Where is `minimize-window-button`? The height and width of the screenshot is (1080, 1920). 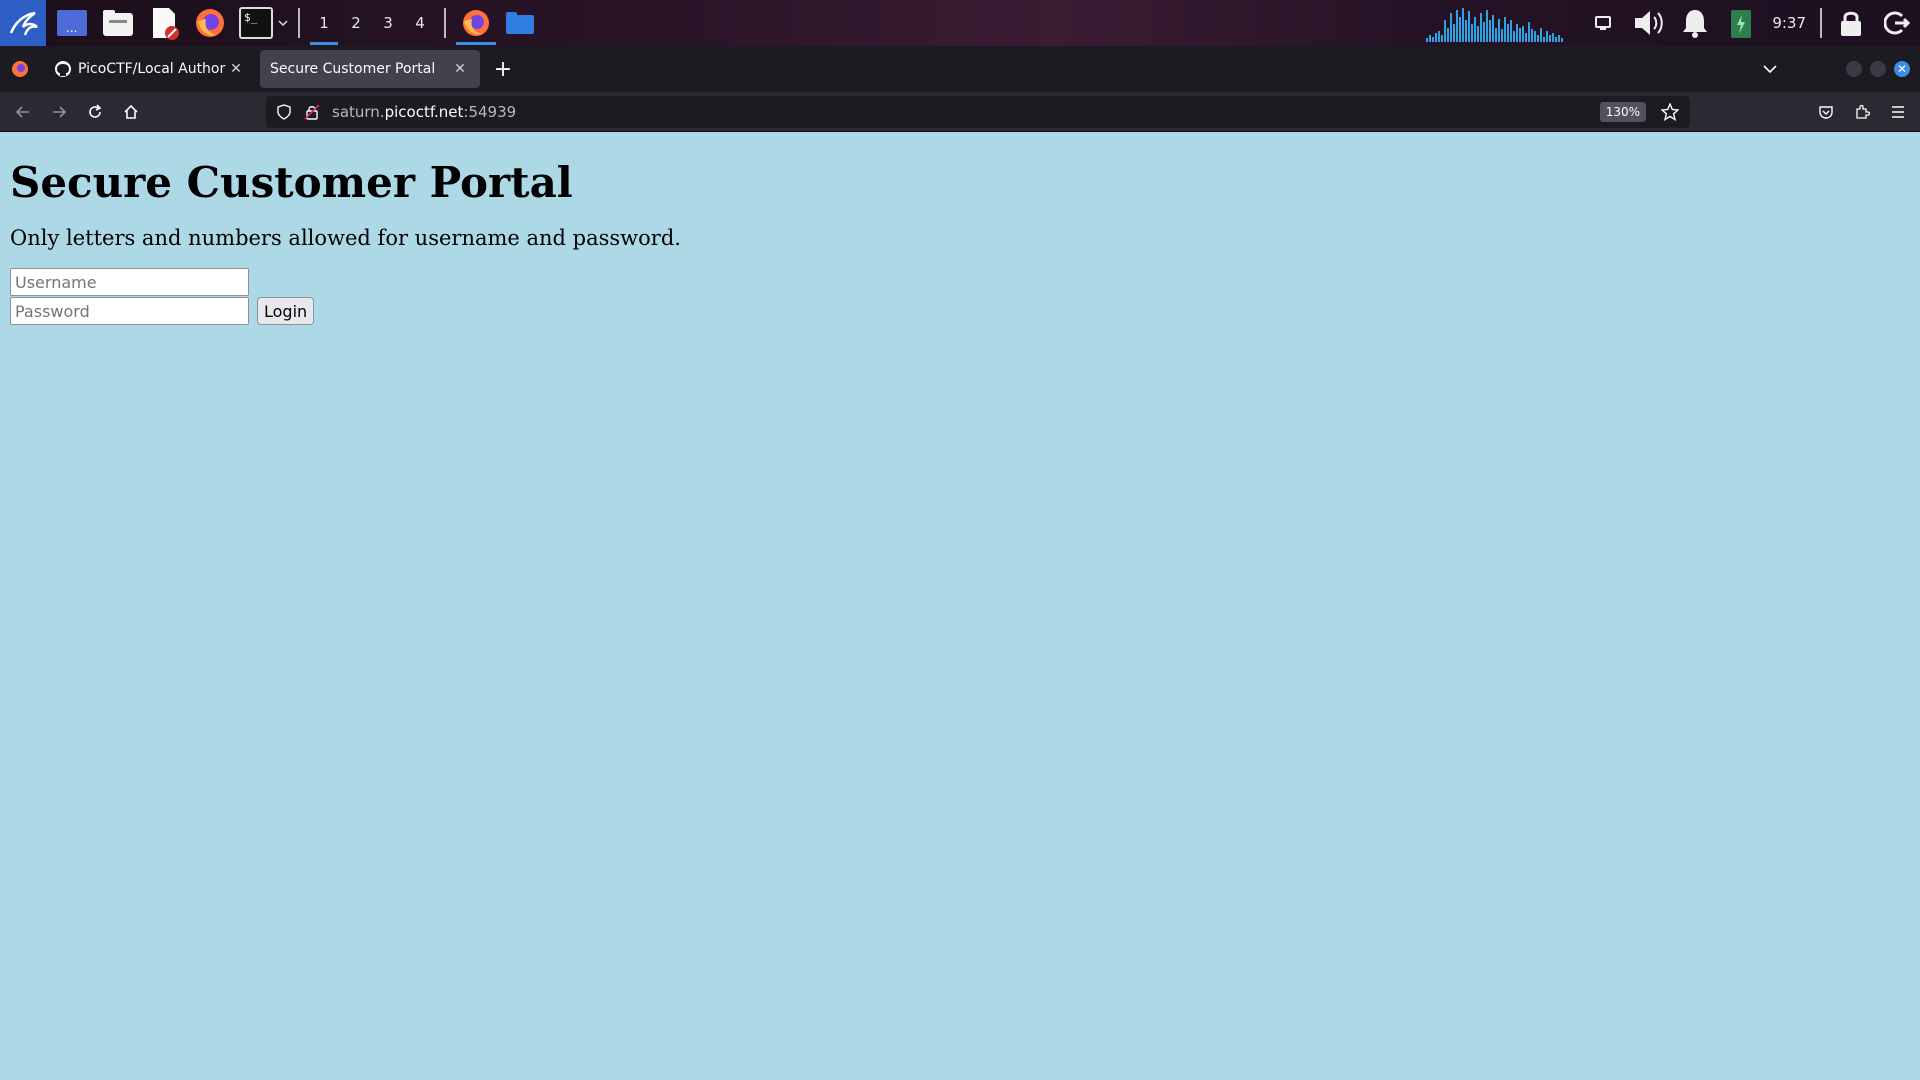
minimize-window-button is located at coordinates (1854, 69).